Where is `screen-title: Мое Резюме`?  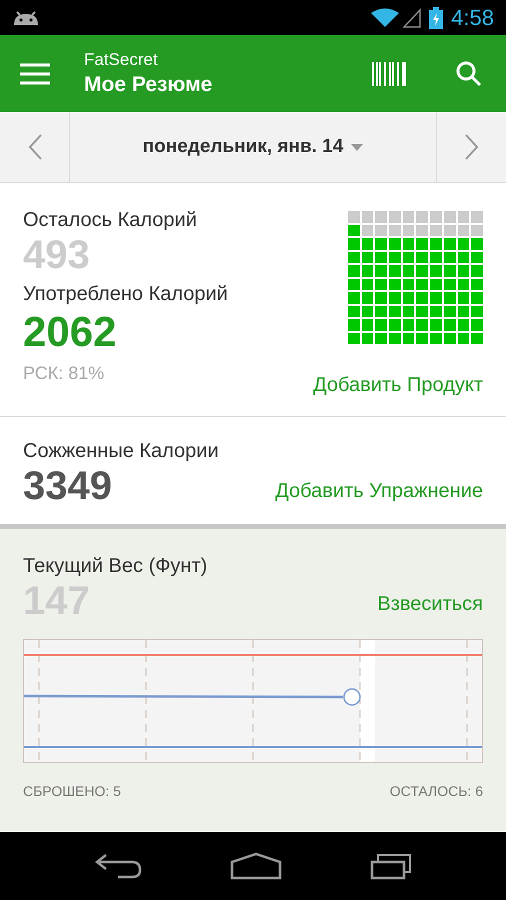
screen-title: Мое Резюме is located at coordinates (148, 85).